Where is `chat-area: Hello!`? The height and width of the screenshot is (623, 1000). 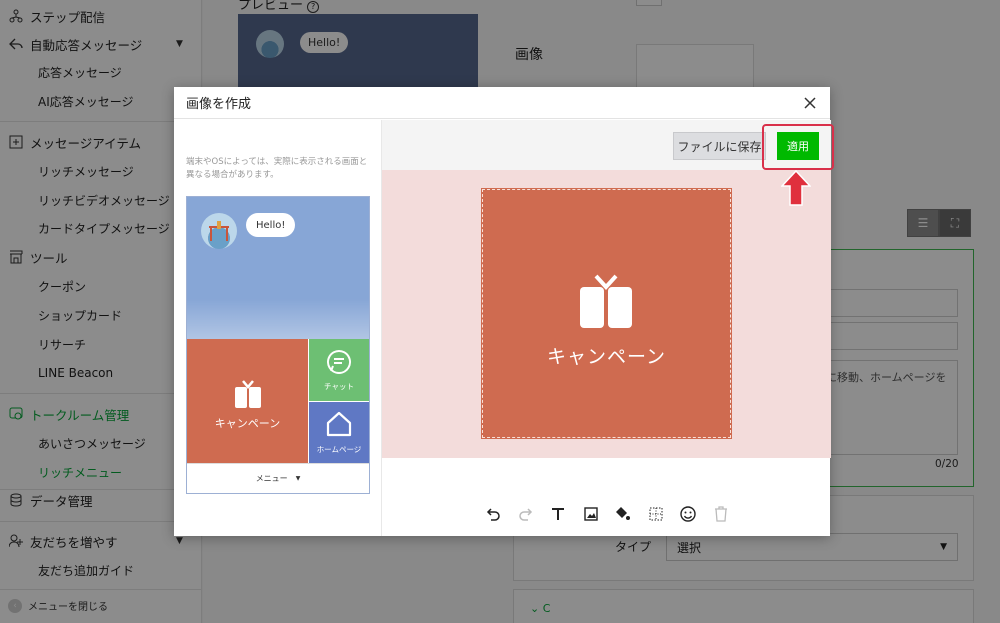
chat-area: Hello! is located at coordinates (278, 268).